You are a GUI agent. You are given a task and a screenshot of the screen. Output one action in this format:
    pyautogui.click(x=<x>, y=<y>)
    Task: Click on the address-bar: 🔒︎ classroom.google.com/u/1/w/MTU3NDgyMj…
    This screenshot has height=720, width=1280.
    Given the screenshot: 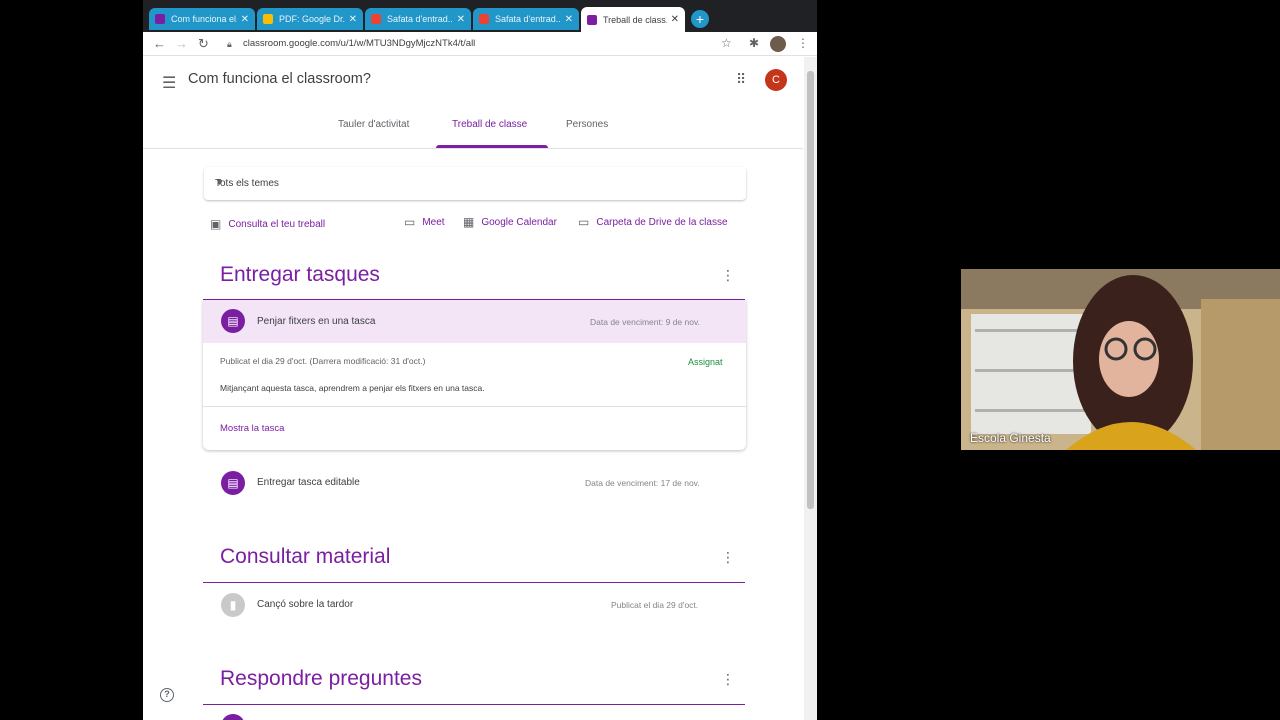 What is the action you would take?
    pyautogui.click(x=483, y=44)
    